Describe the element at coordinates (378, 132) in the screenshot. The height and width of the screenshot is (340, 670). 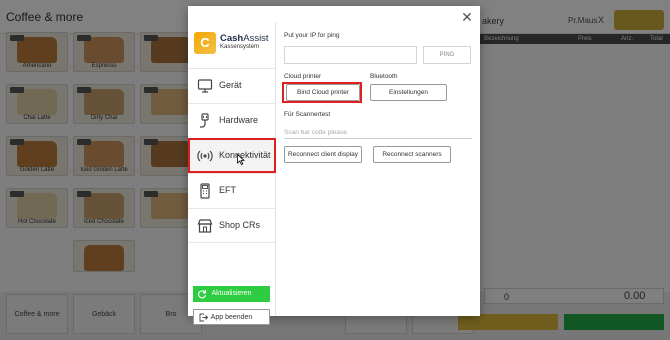
I see `scanner-test-input` at that location.